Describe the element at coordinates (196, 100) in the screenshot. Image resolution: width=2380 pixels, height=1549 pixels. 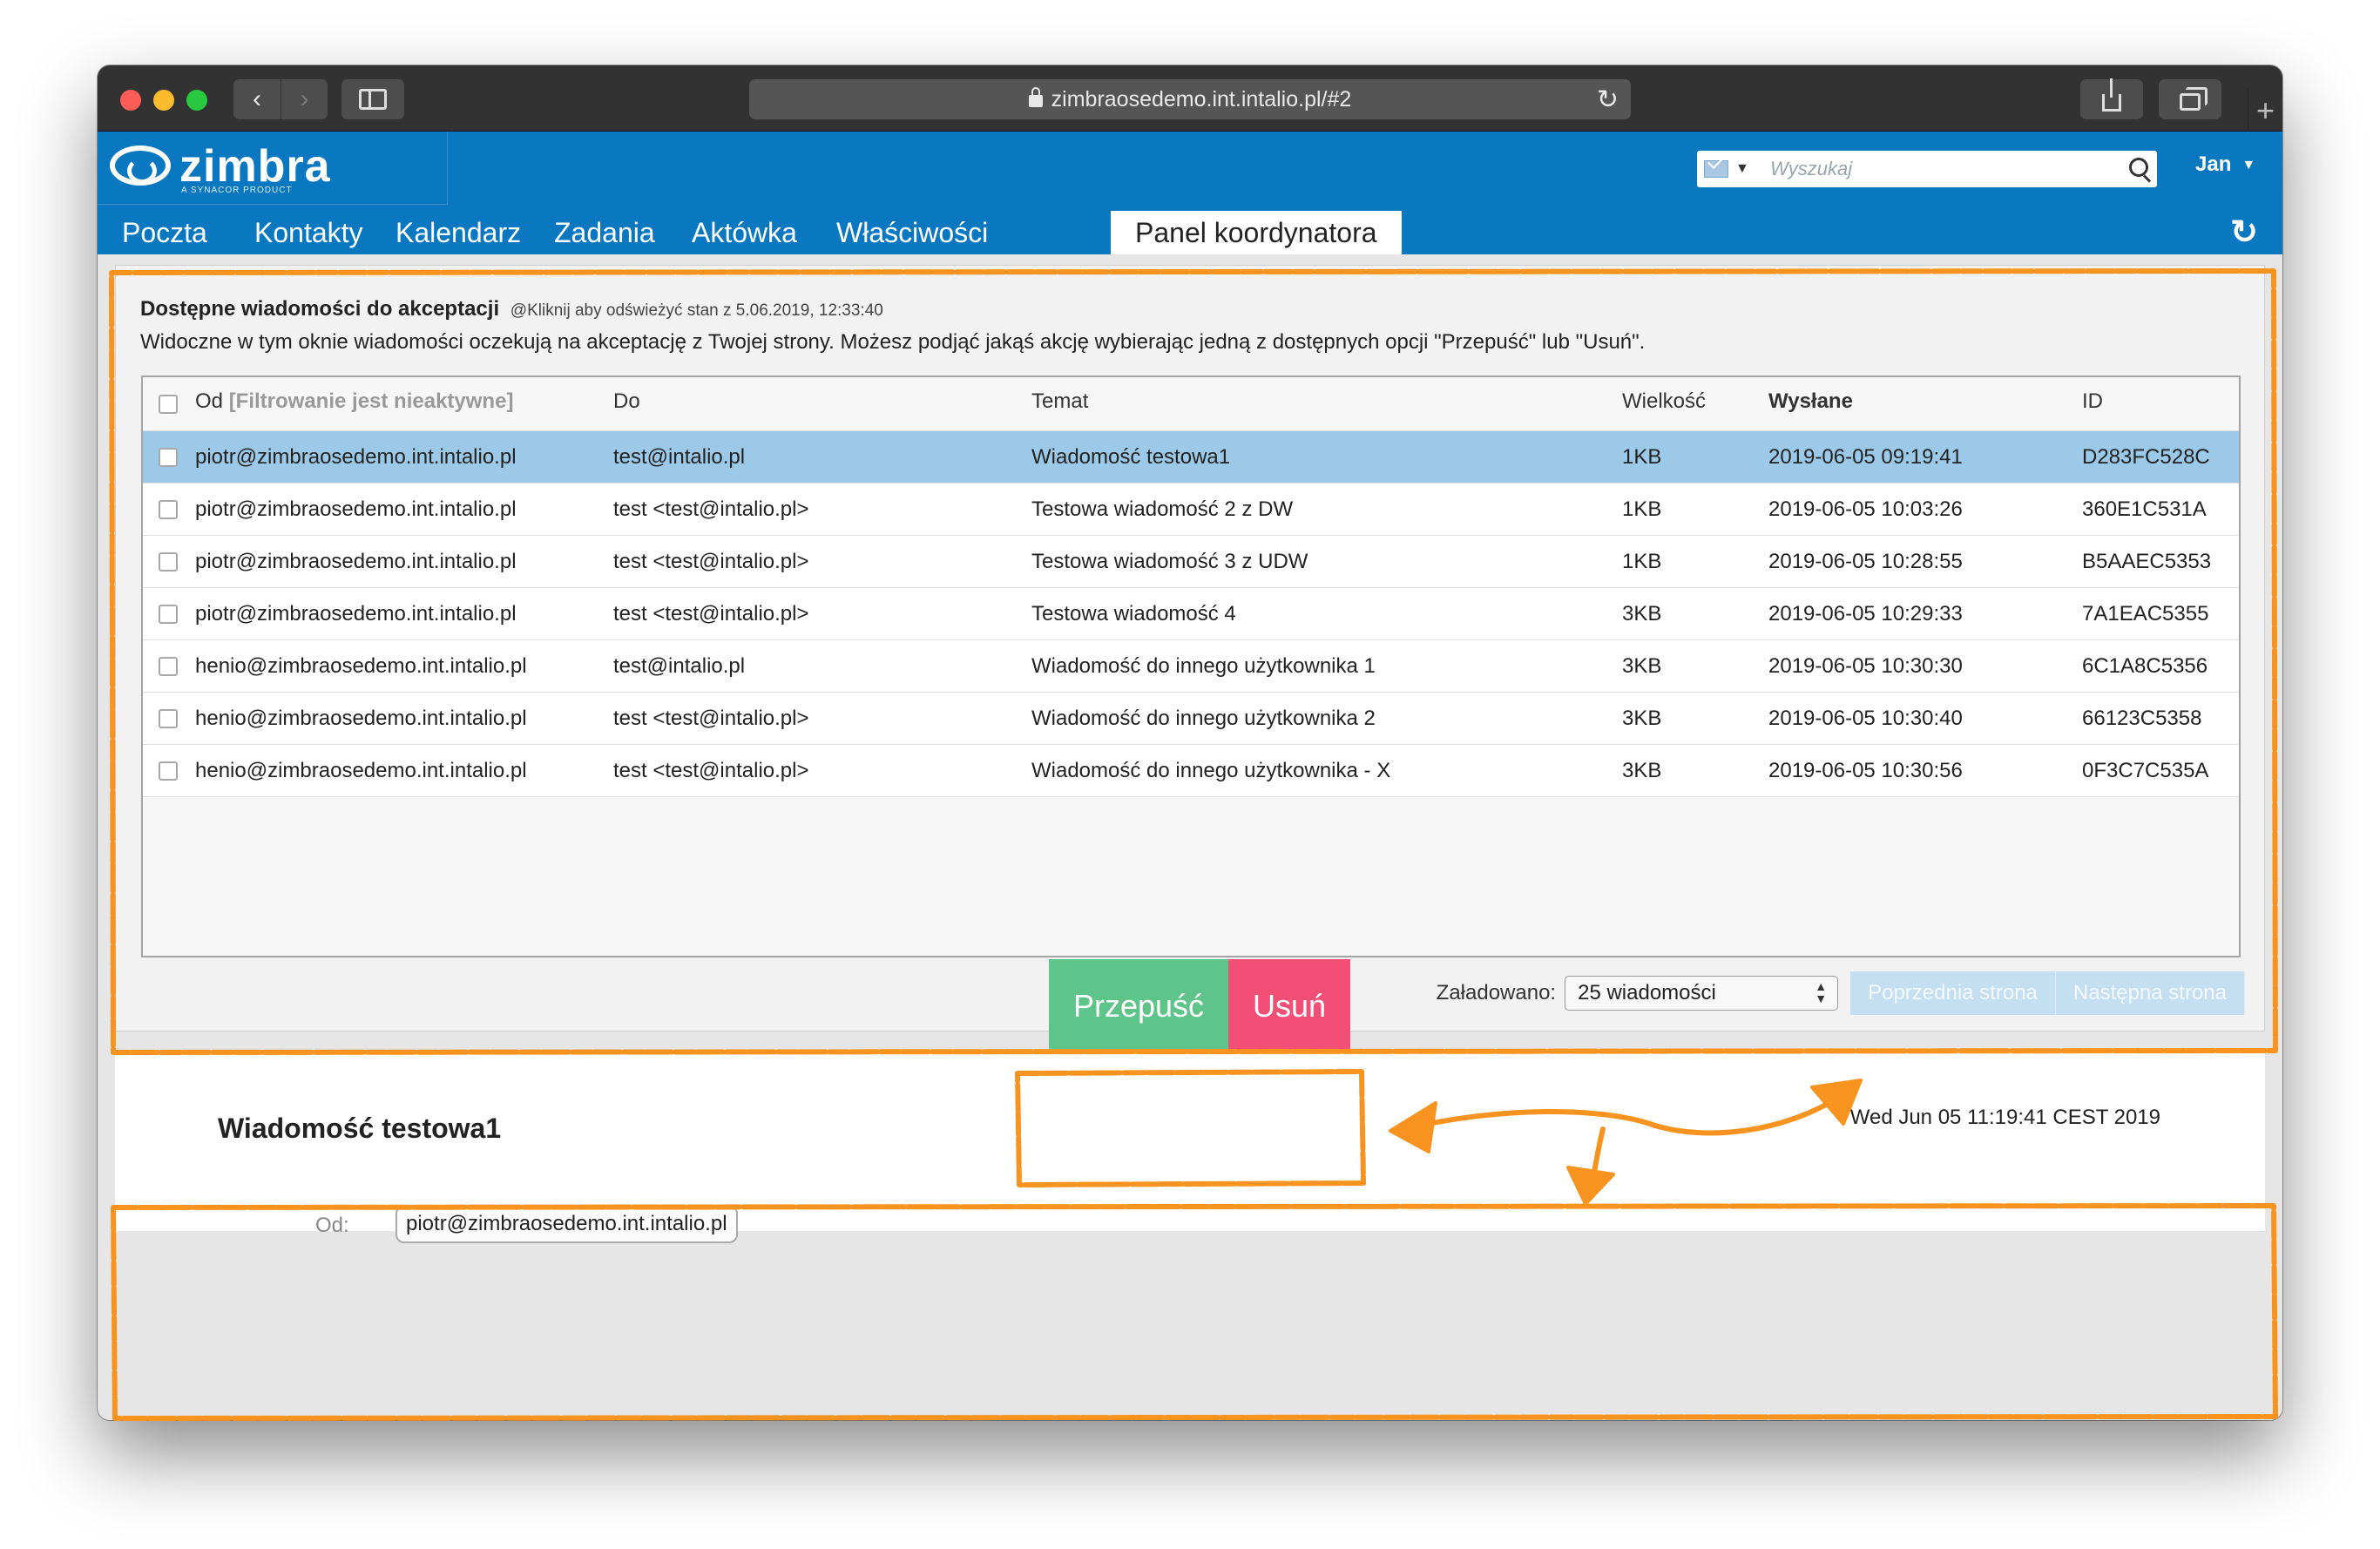
I see `zoom-window-button` at that location.